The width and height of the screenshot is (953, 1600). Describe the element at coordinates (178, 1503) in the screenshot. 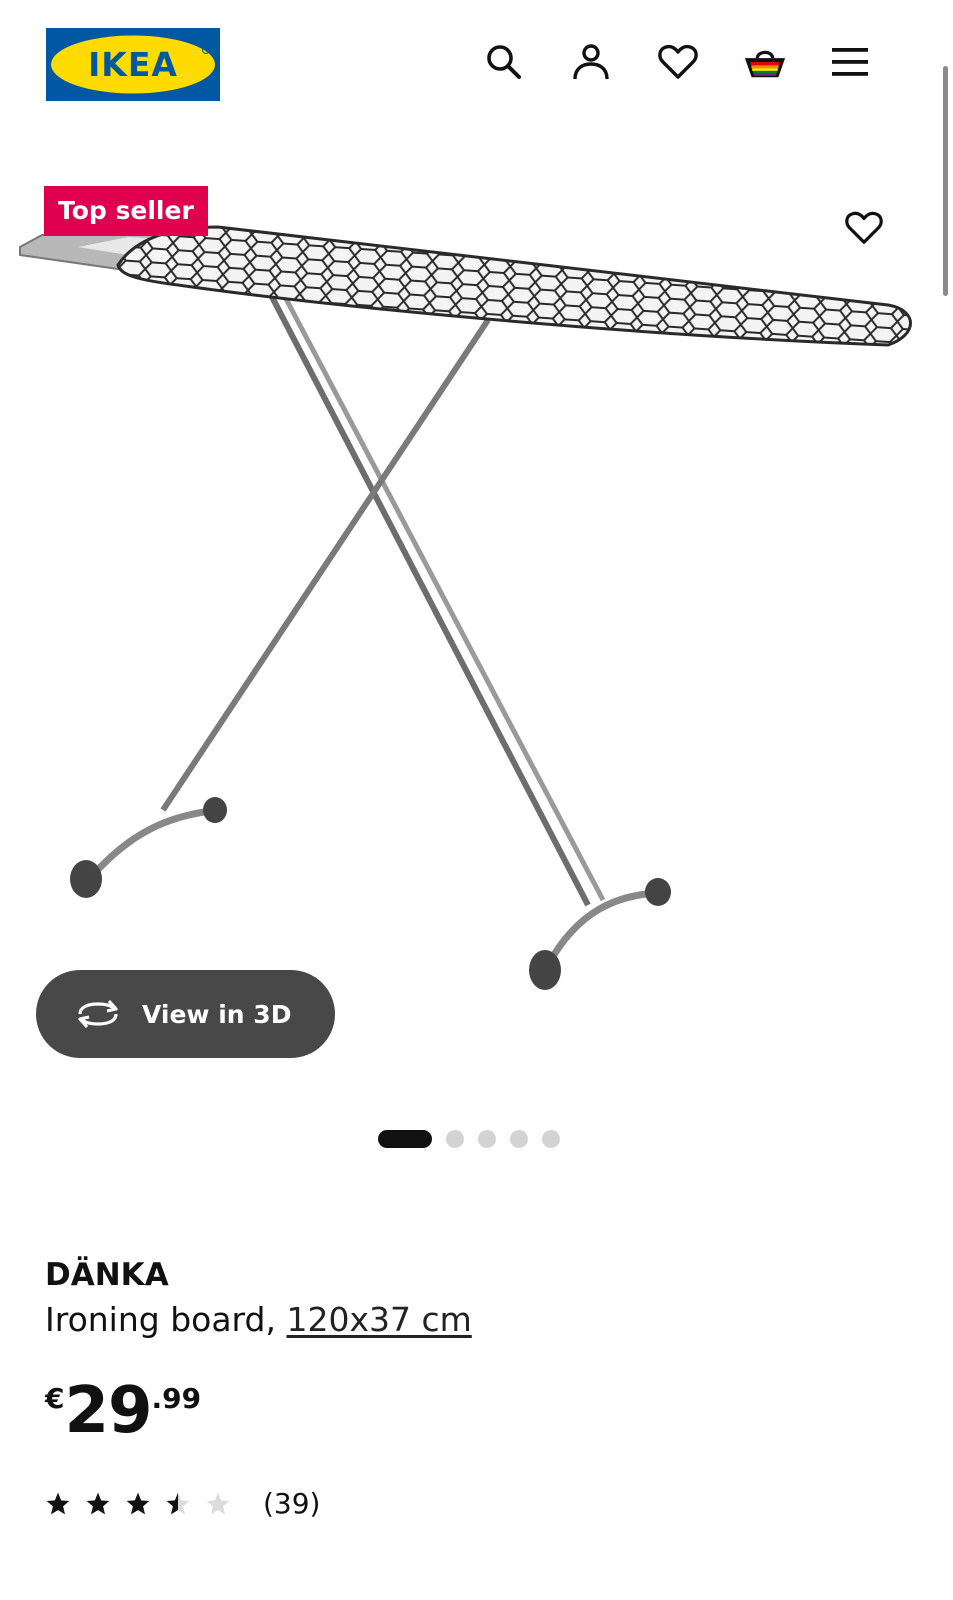

I see `star-icon-half` at that location.